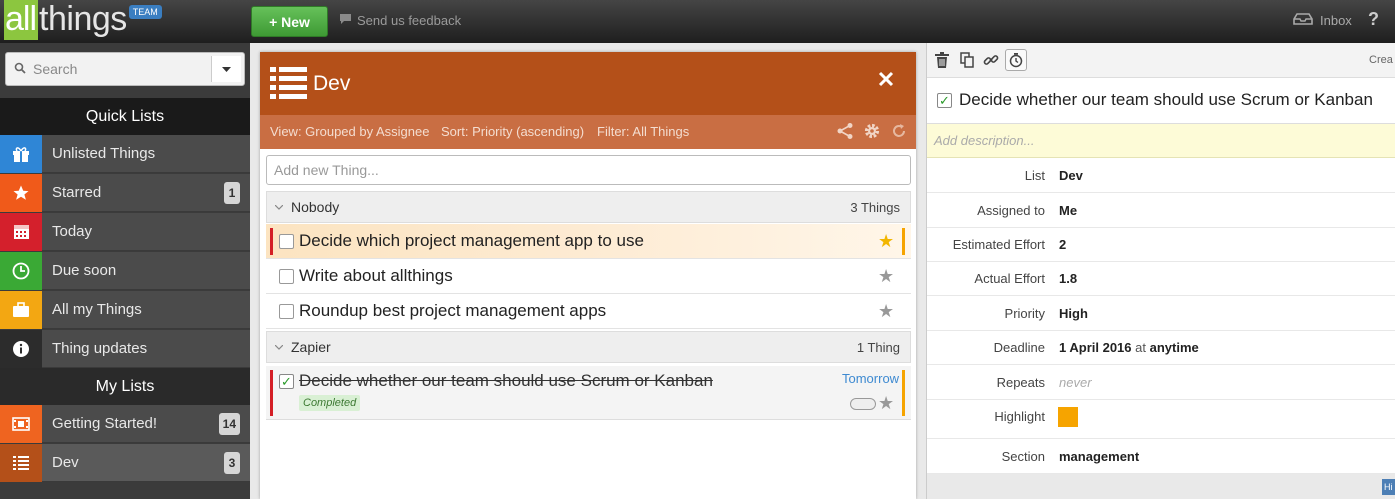  What do you see at coordinates (97, 309) in the screenshot?
I see `sidebar-item-label: All my Things` at bounding box center [97, 309].